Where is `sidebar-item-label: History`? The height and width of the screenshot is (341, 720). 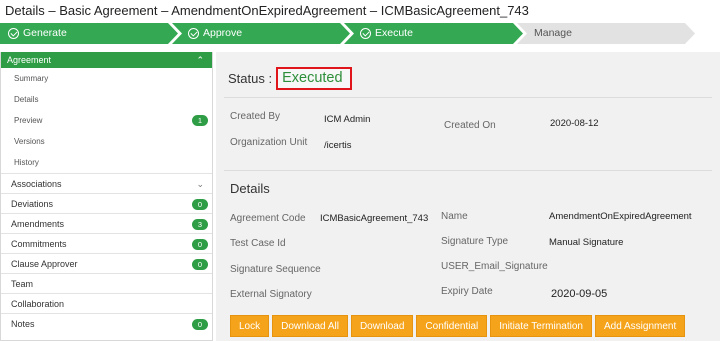 sidebar-item-label: History is located at coordinates (26, 162).